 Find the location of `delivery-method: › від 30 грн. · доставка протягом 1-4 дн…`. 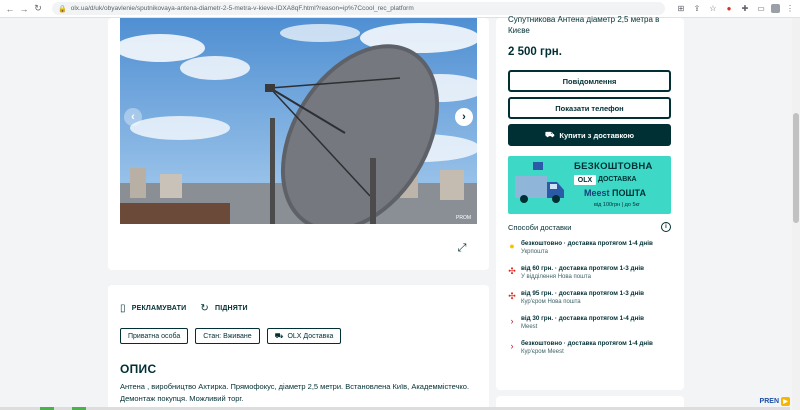

delivery-method: › від 30 грн. · доставка протягом 1-4 дн… is located at coordinates (593, 327).